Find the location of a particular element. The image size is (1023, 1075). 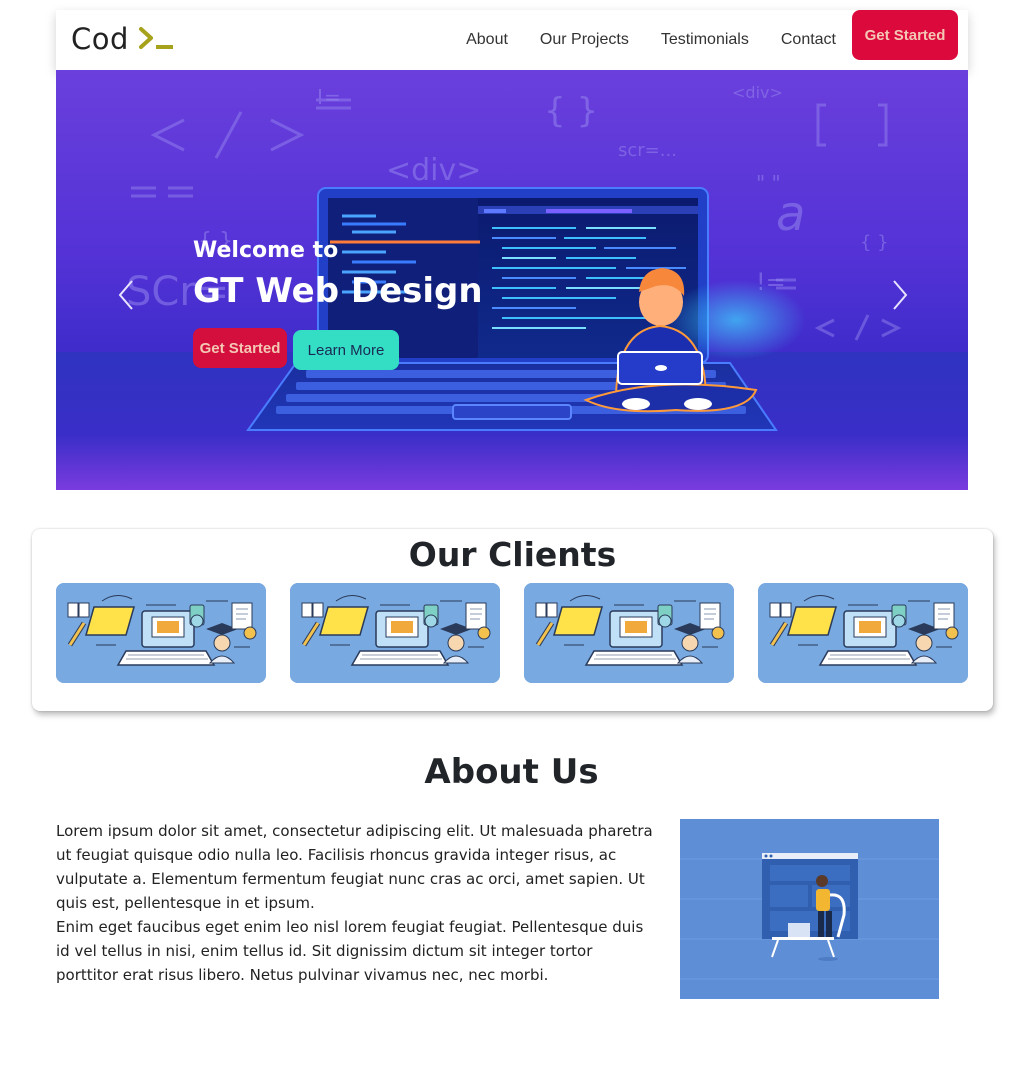

brand-text: Cod is located at coordinates (100, 39).